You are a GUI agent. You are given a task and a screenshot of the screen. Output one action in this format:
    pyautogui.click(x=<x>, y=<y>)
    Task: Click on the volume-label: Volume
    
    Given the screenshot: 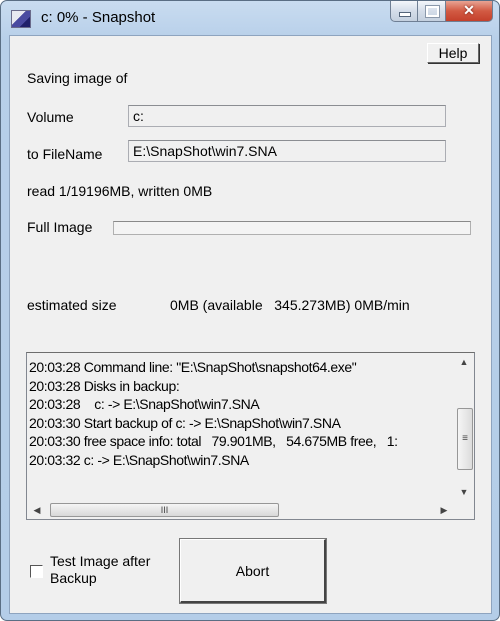 What is the action you would take?
    pyautogui.click(x=50, y=117)
    